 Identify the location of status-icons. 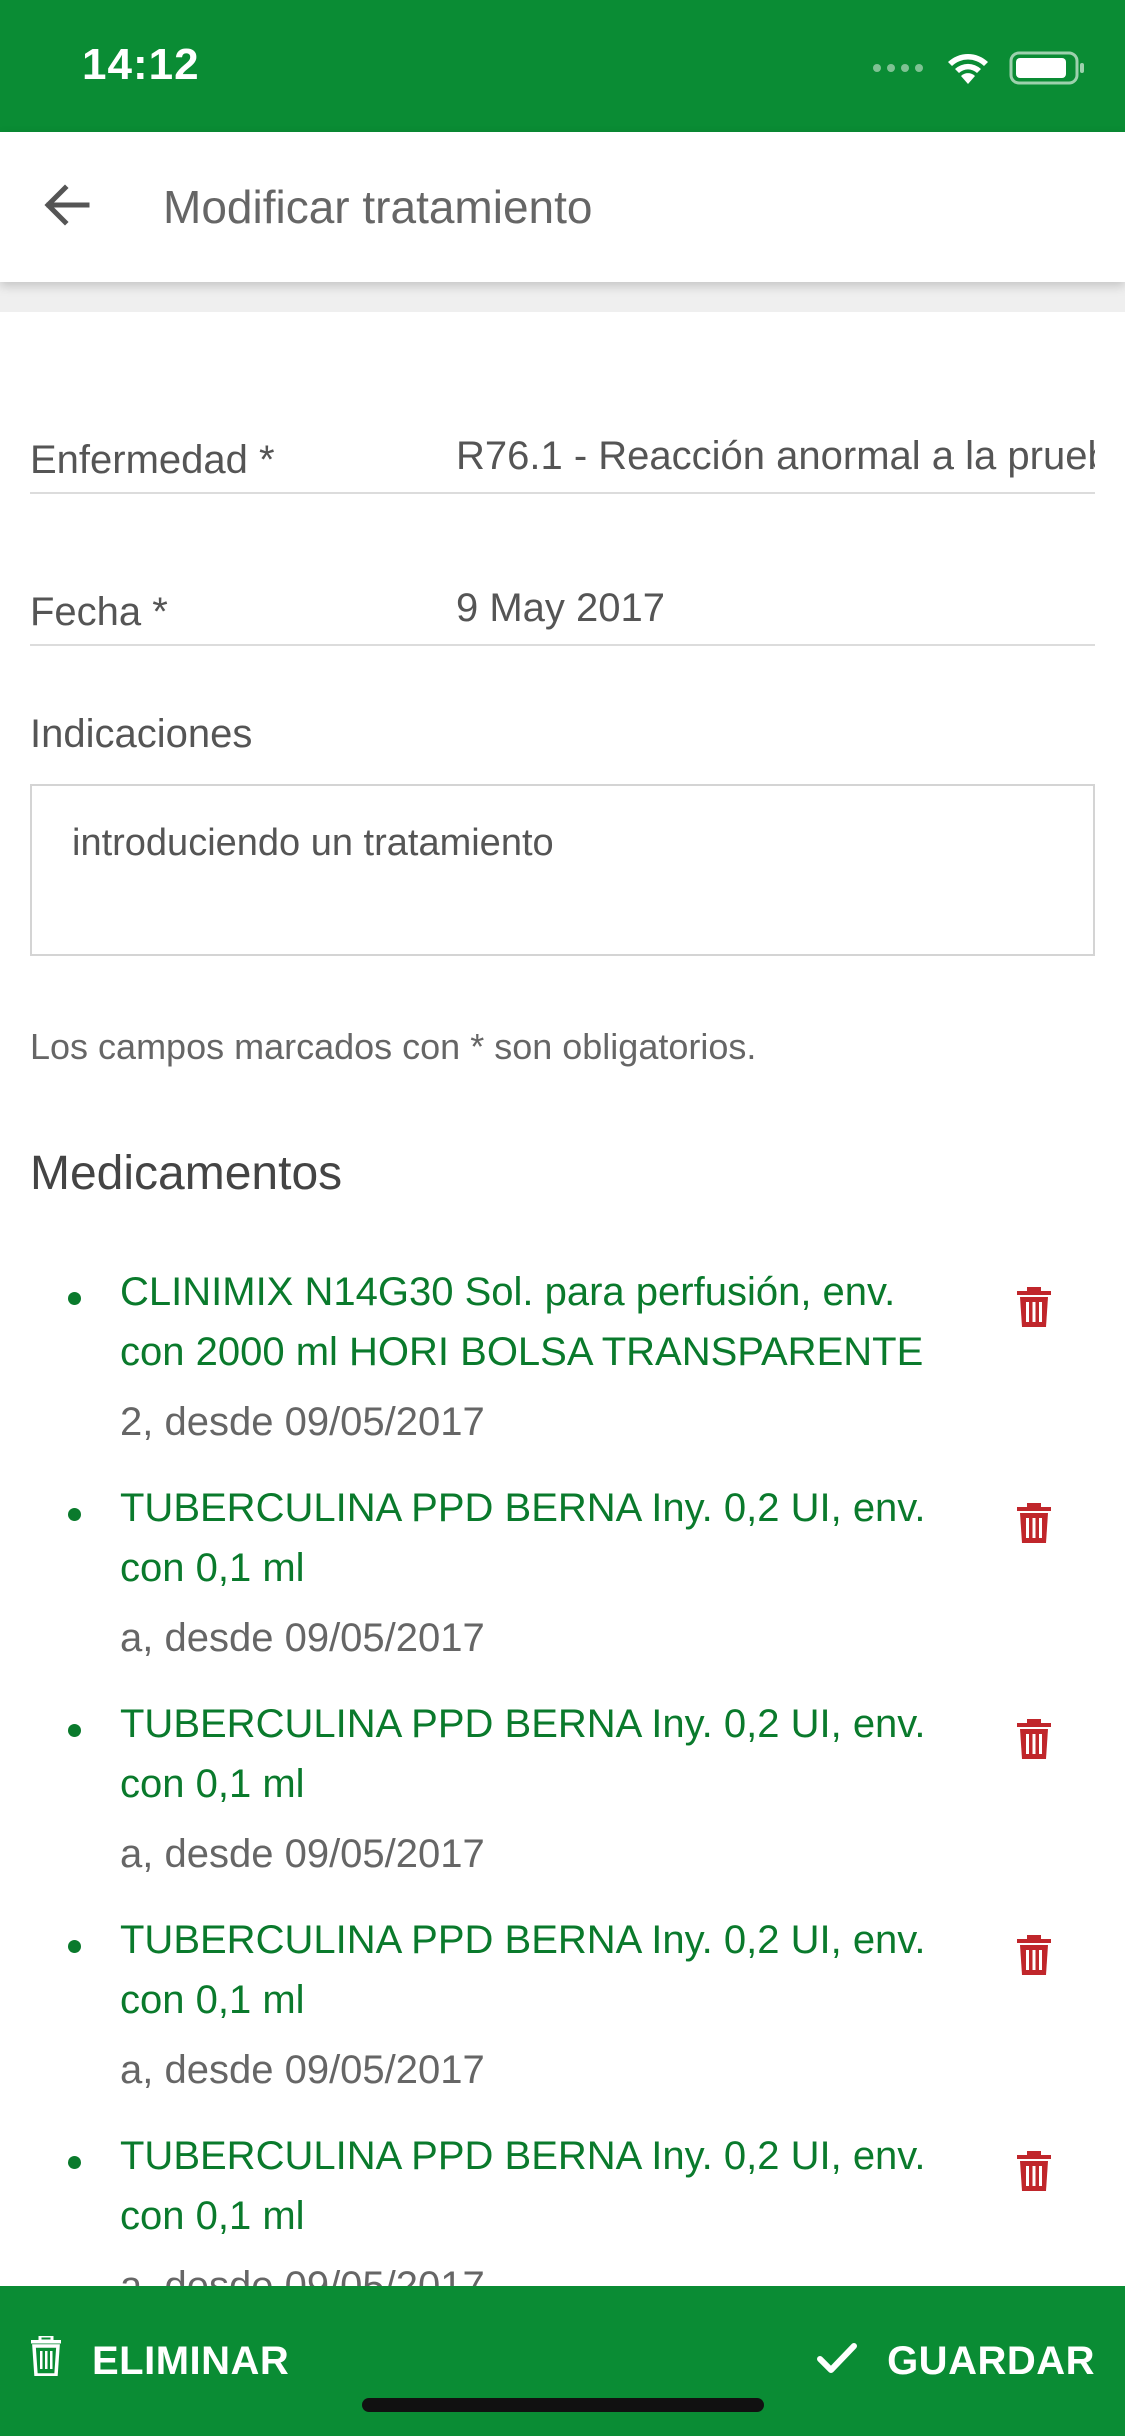
(978, 68).